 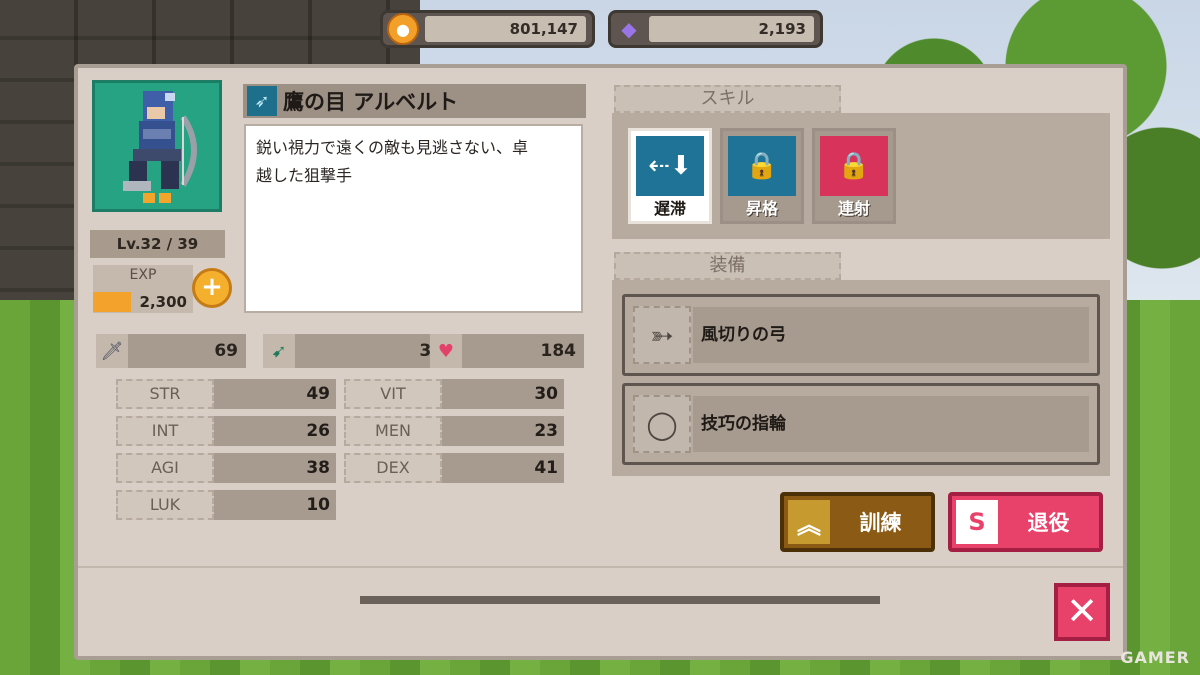 I want to click on attr-vit: VIT 30, so click(x=454, y=394).